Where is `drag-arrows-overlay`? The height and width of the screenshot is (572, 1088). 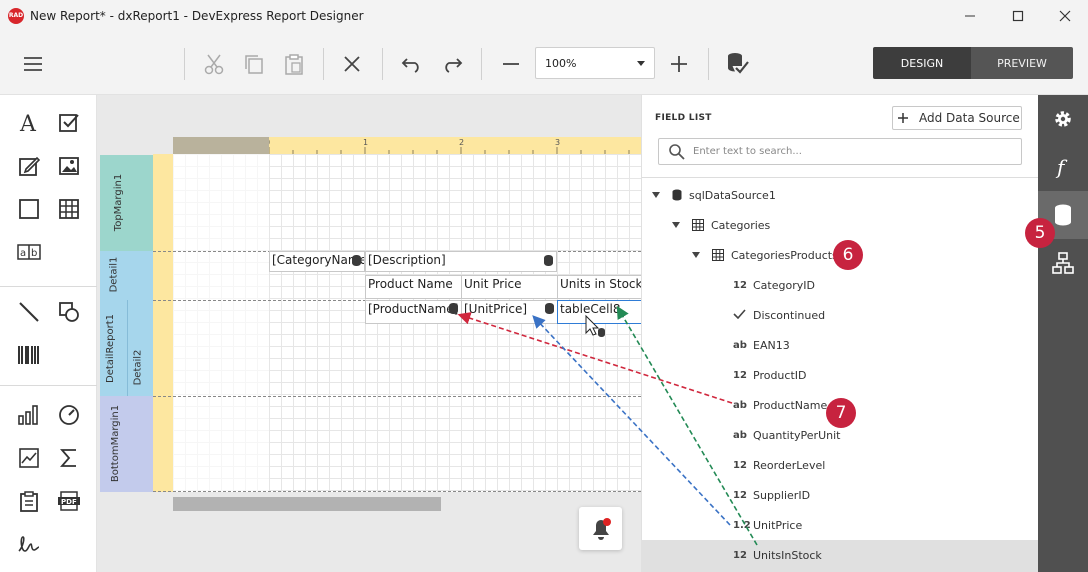
drag-arrows-overlay is located at coordinates (607, 425).